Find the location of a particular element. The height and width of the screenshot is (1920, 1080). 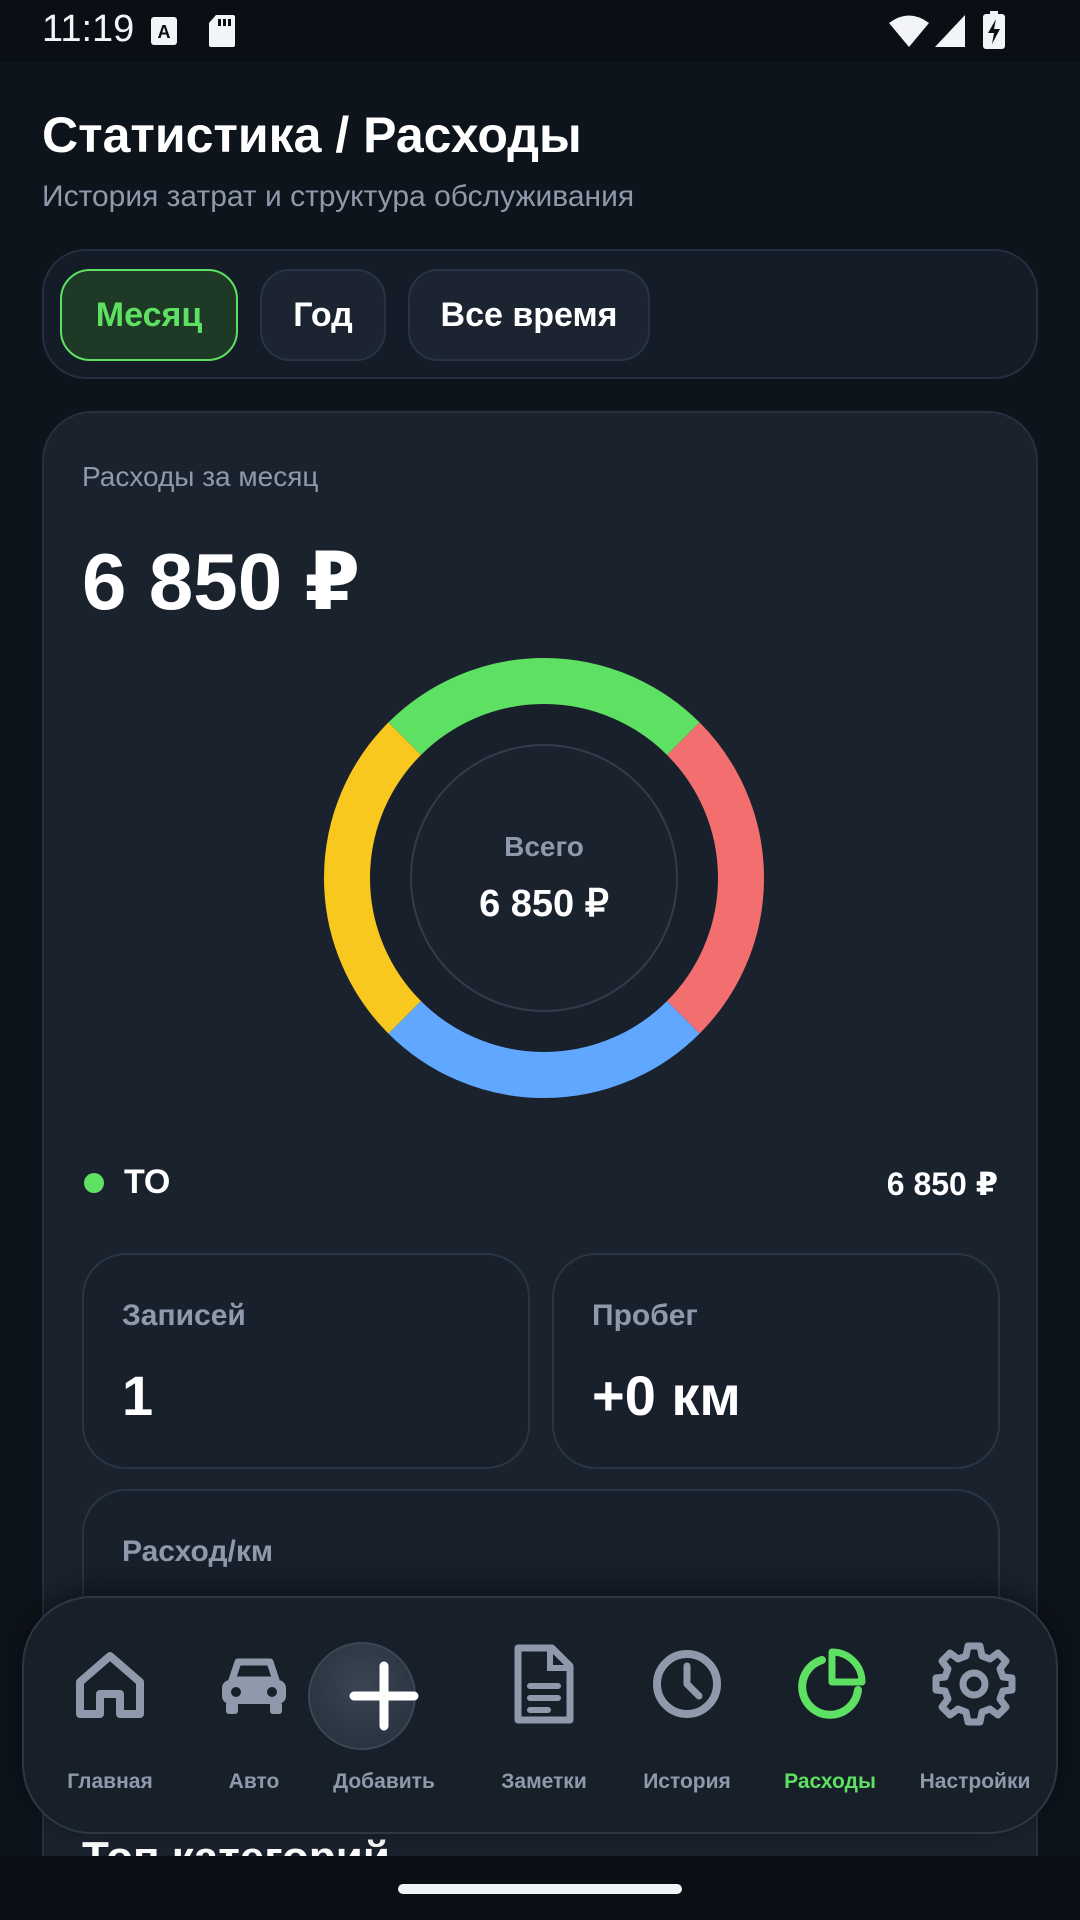

expenses-period-label: Расходы за месяц is located at coordinates (200, 476).